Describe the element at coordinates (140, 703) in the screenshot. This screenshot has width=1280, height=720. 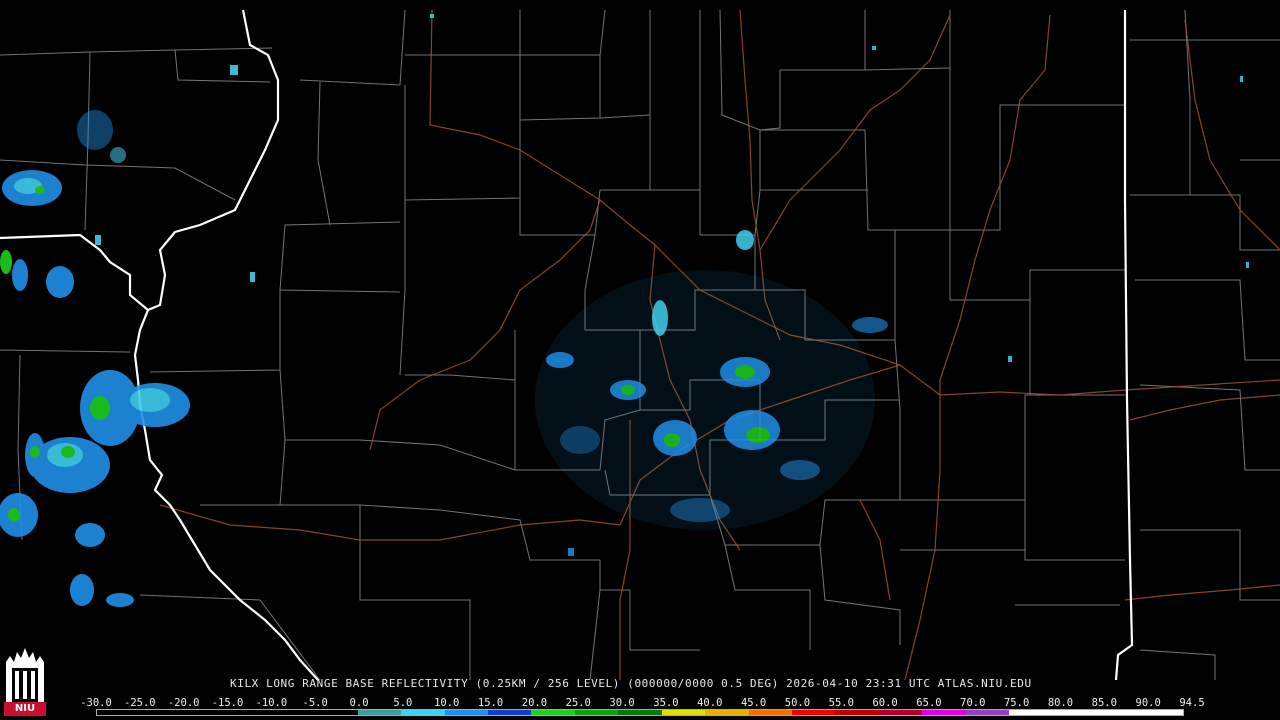
I see `scale-label: -25.0` at that location.